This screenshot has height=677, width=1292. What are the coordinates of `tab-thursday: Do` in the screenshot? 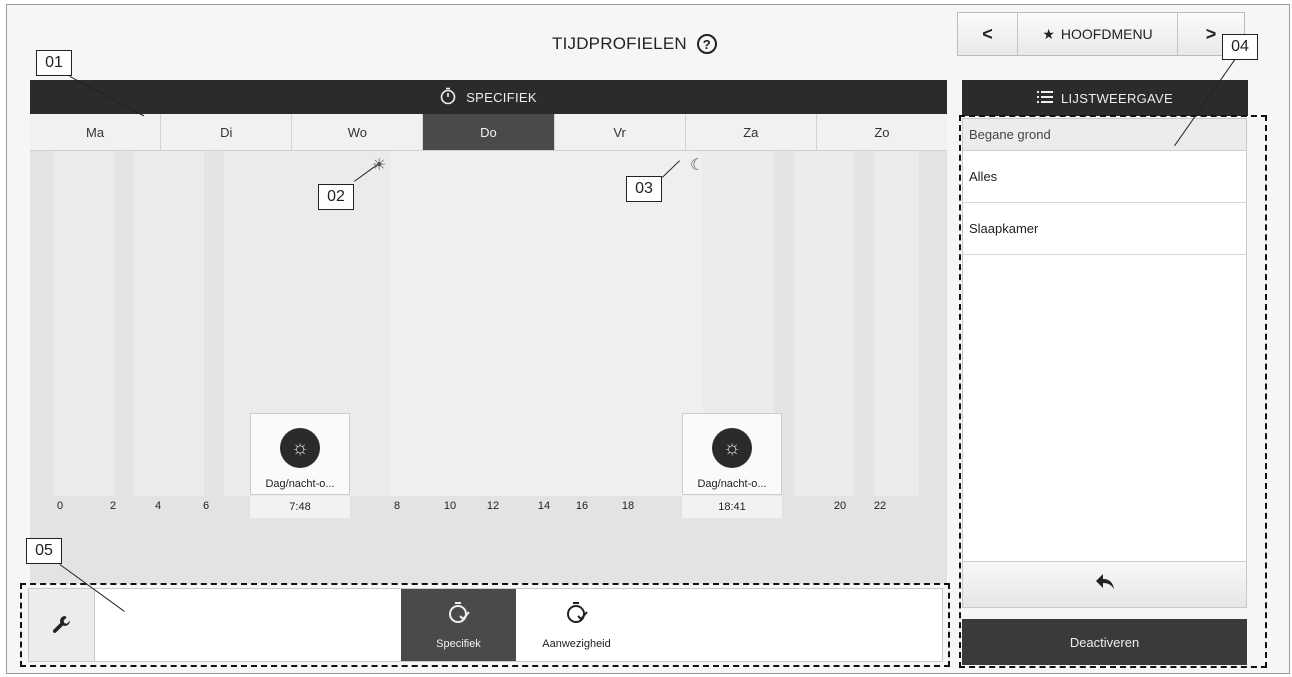 It's located at (489, 132).